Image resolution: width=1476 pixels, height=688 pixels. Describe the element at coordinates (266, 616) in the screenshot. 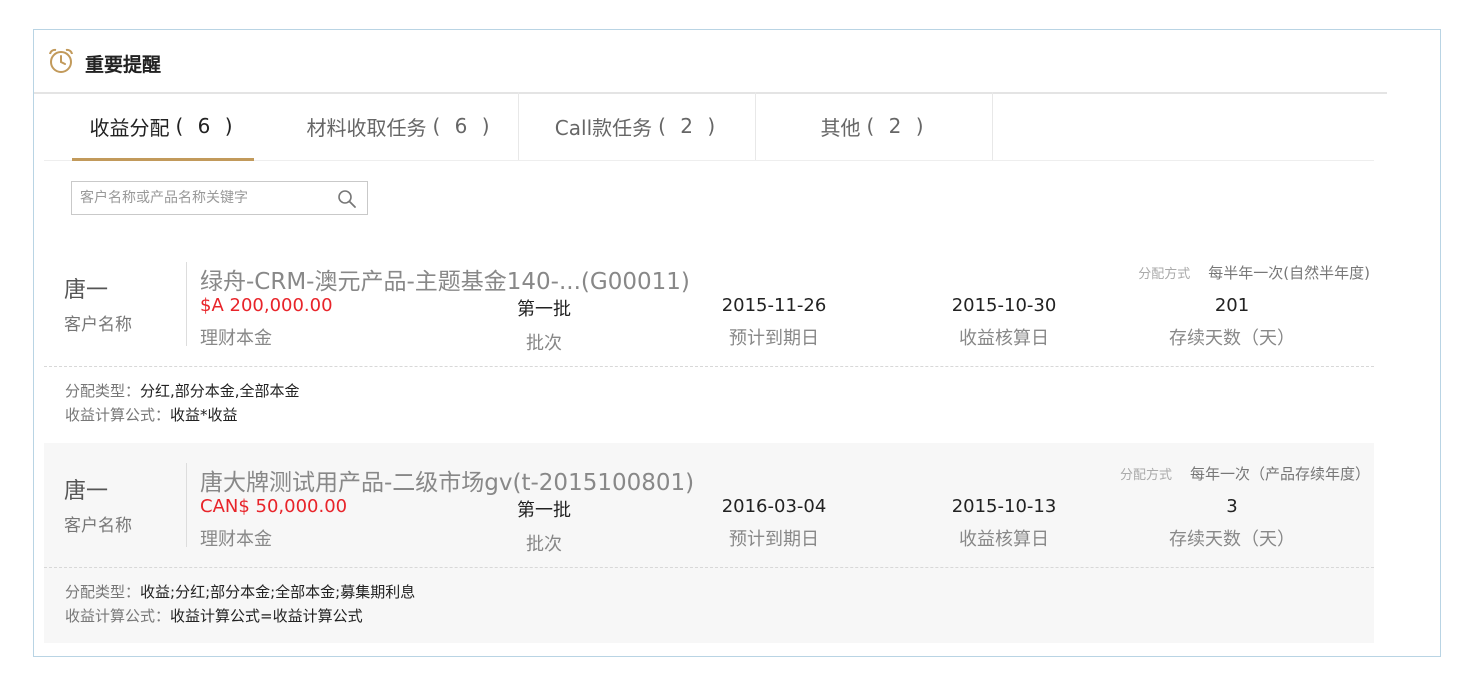

I see `formula-value: 收益计算公式=收益计算公式` at that location.